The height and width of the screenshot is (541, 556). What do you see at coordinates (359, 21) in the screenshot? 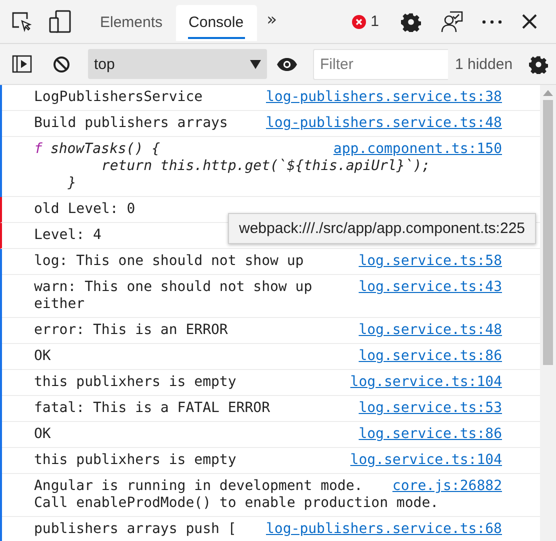
I see `error-icon` at bounding box center [359, 21].